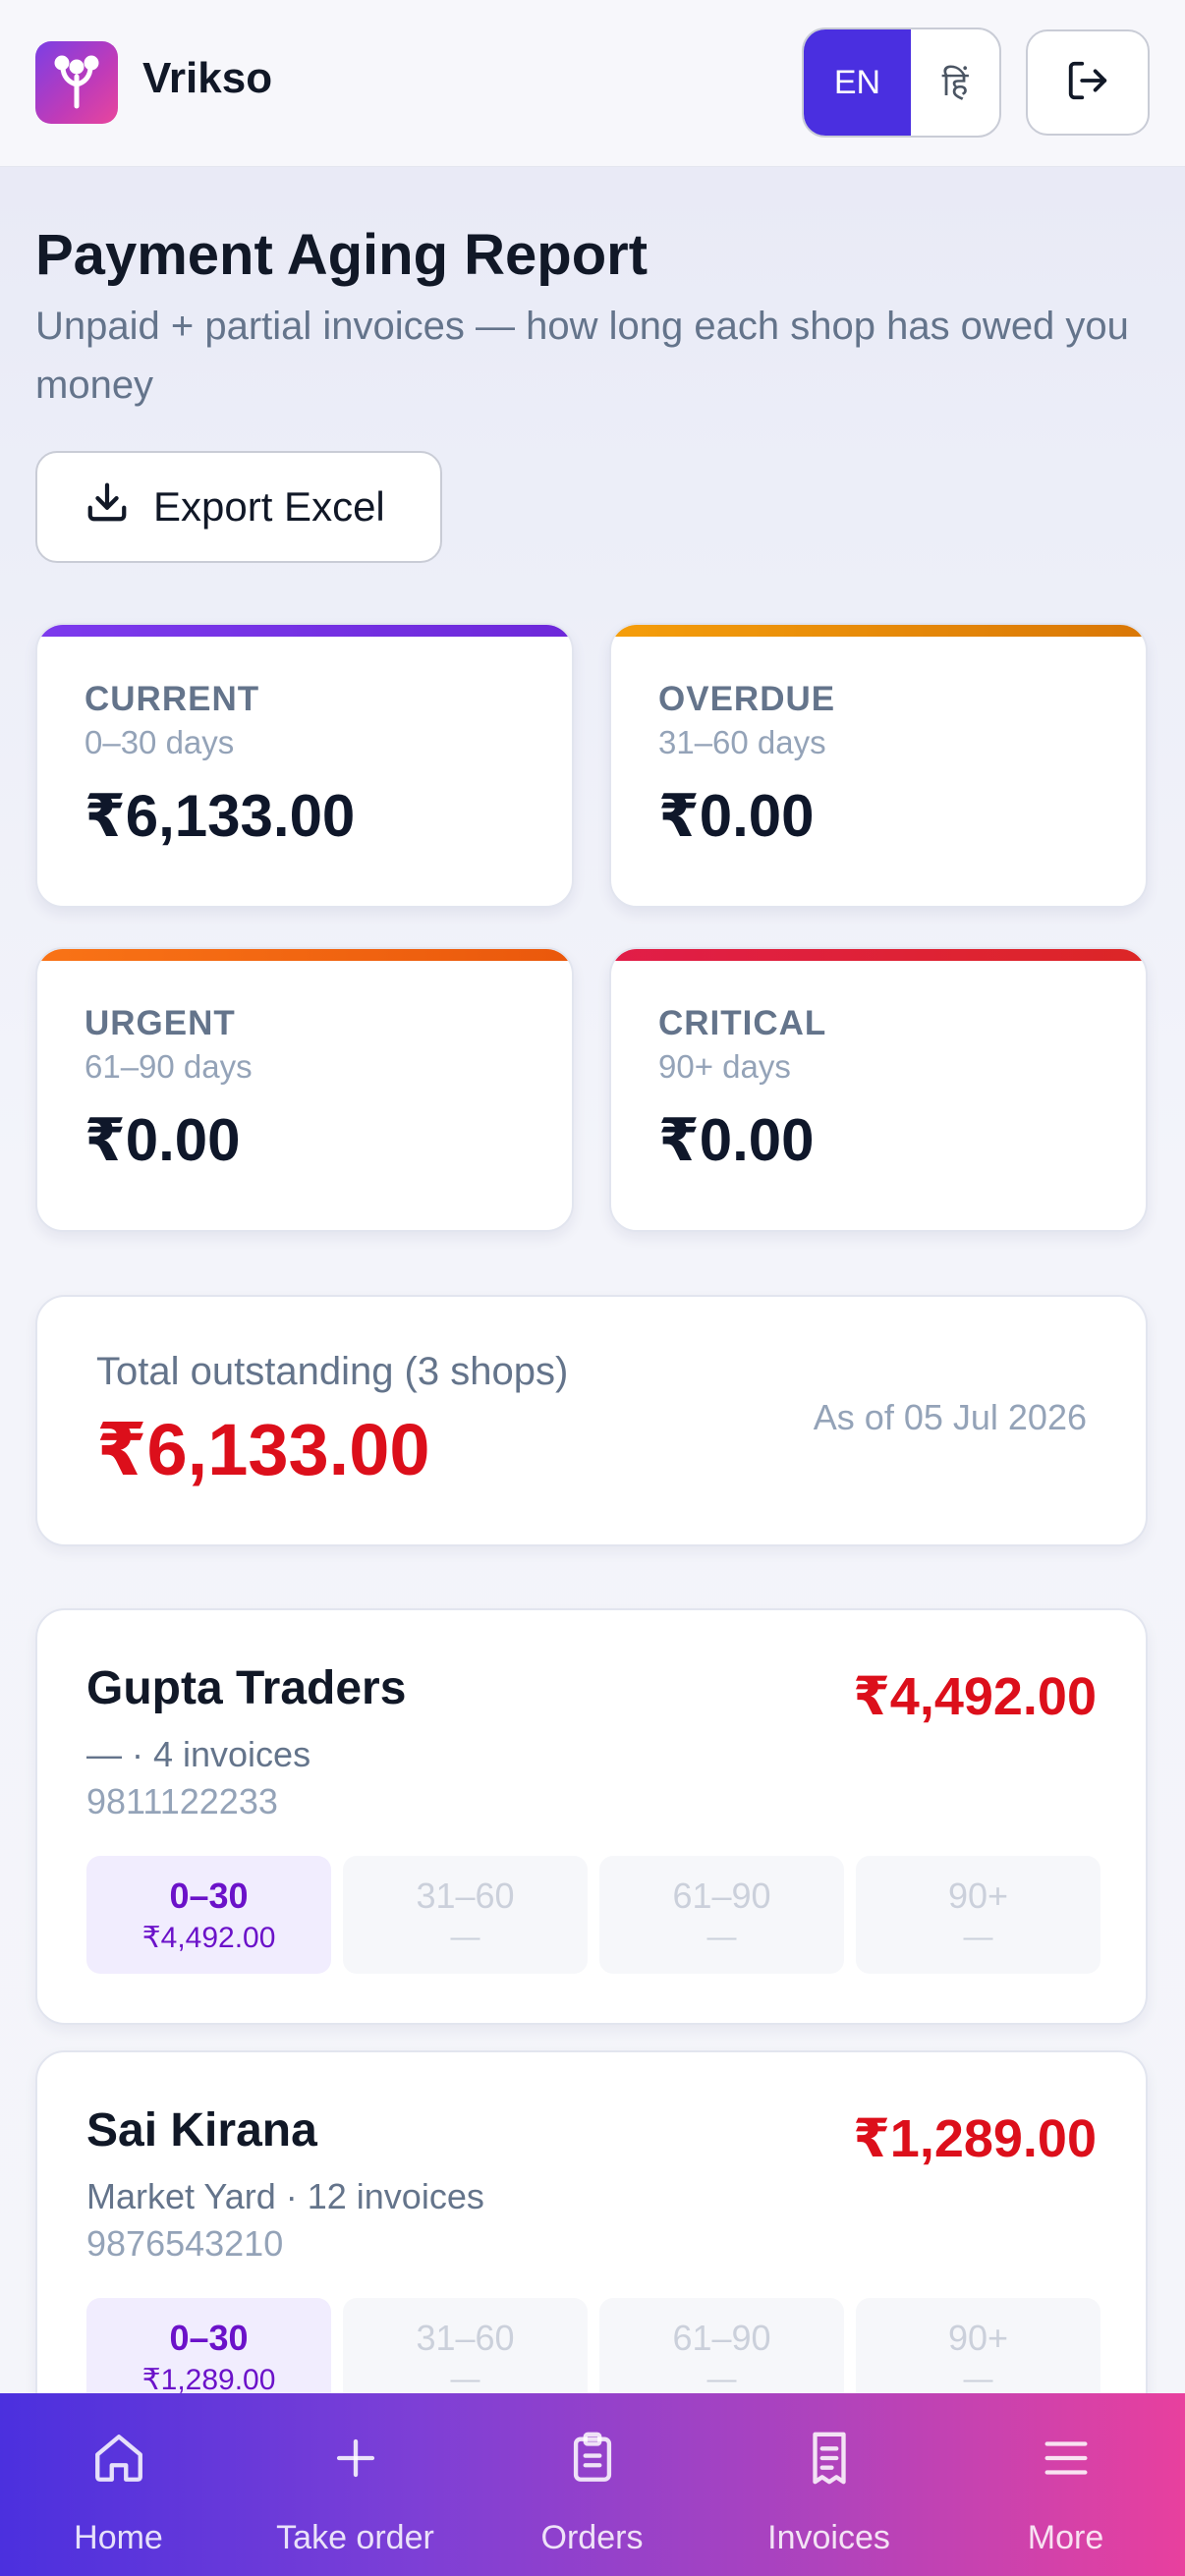  I want to click on bucket-label: CRITICAL, so click(743, 1023).